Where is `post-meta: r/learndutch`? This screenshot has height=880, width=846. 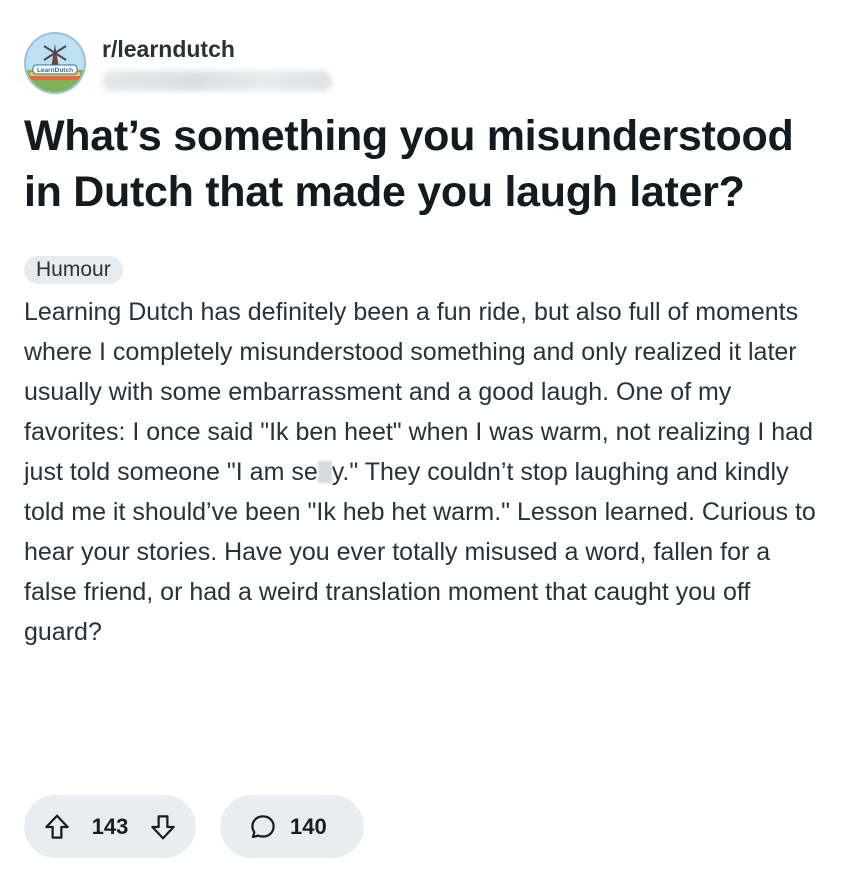 post-meta: r/learndutch is located at coordinates (217, 61).